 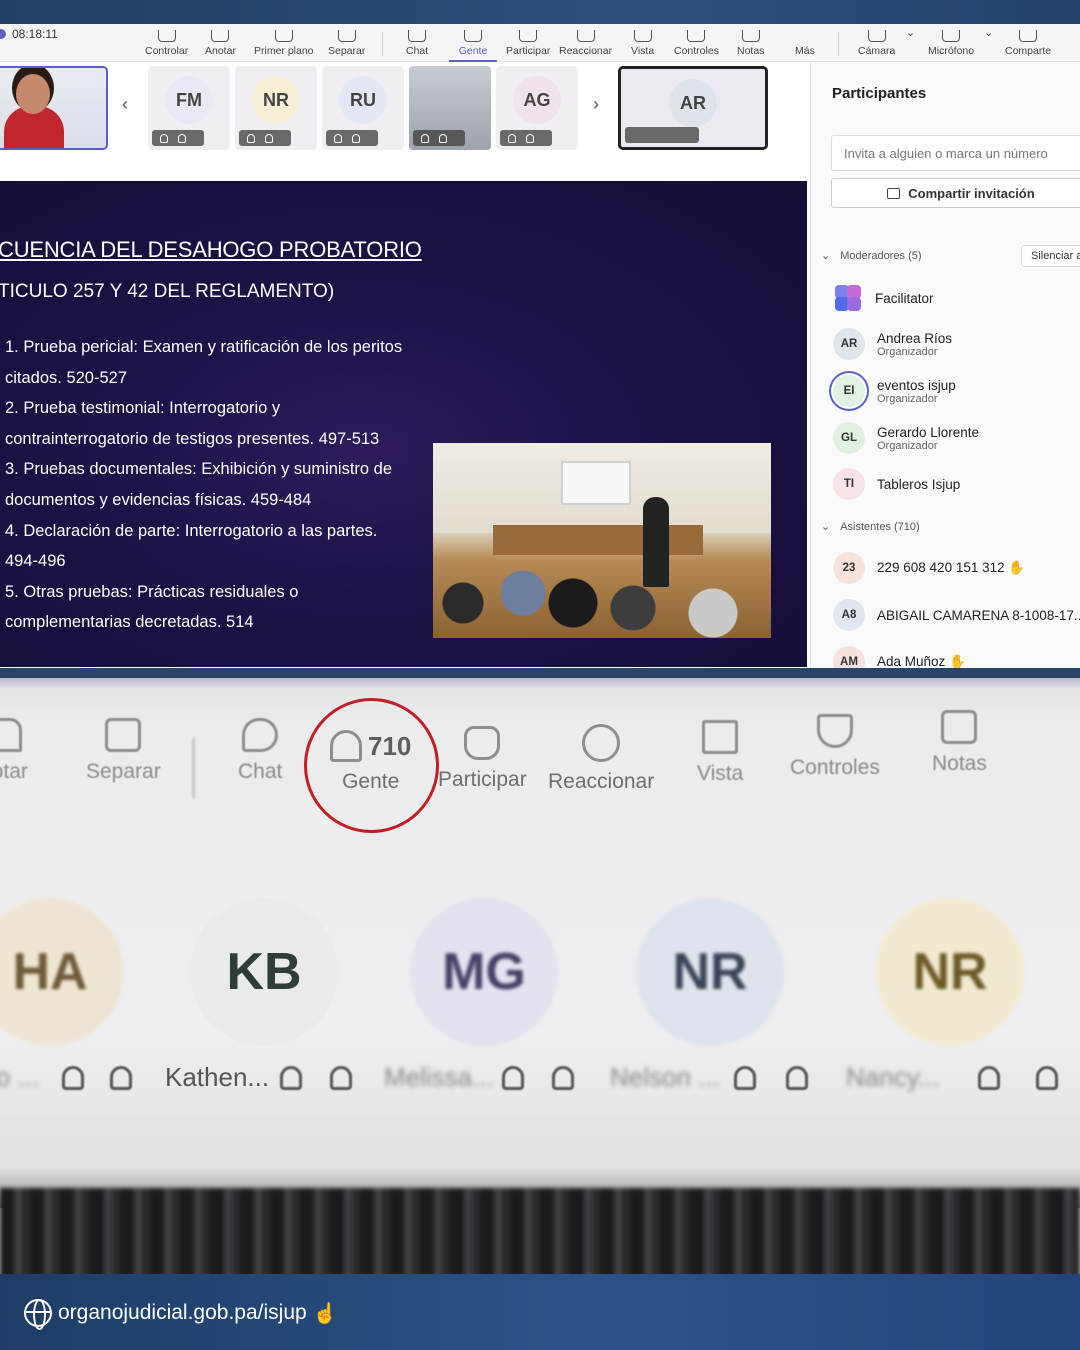 What do you see at coordinates (951, 43) in the screenshot?
I see `toolbar-mic-button: Micrófono` at bounding box center [951, 43].